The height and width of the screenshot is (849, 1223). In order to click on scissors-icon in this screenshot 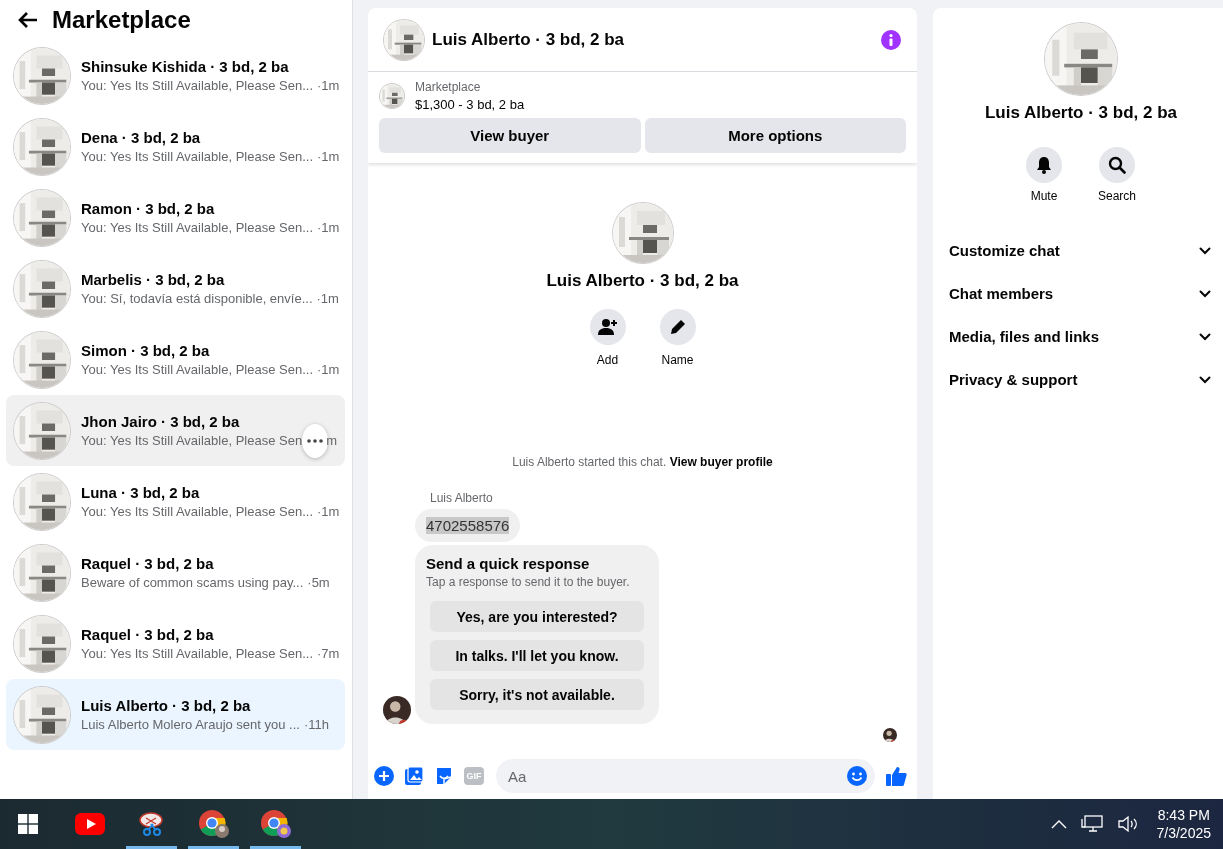, I will do `click(151, 824)`.